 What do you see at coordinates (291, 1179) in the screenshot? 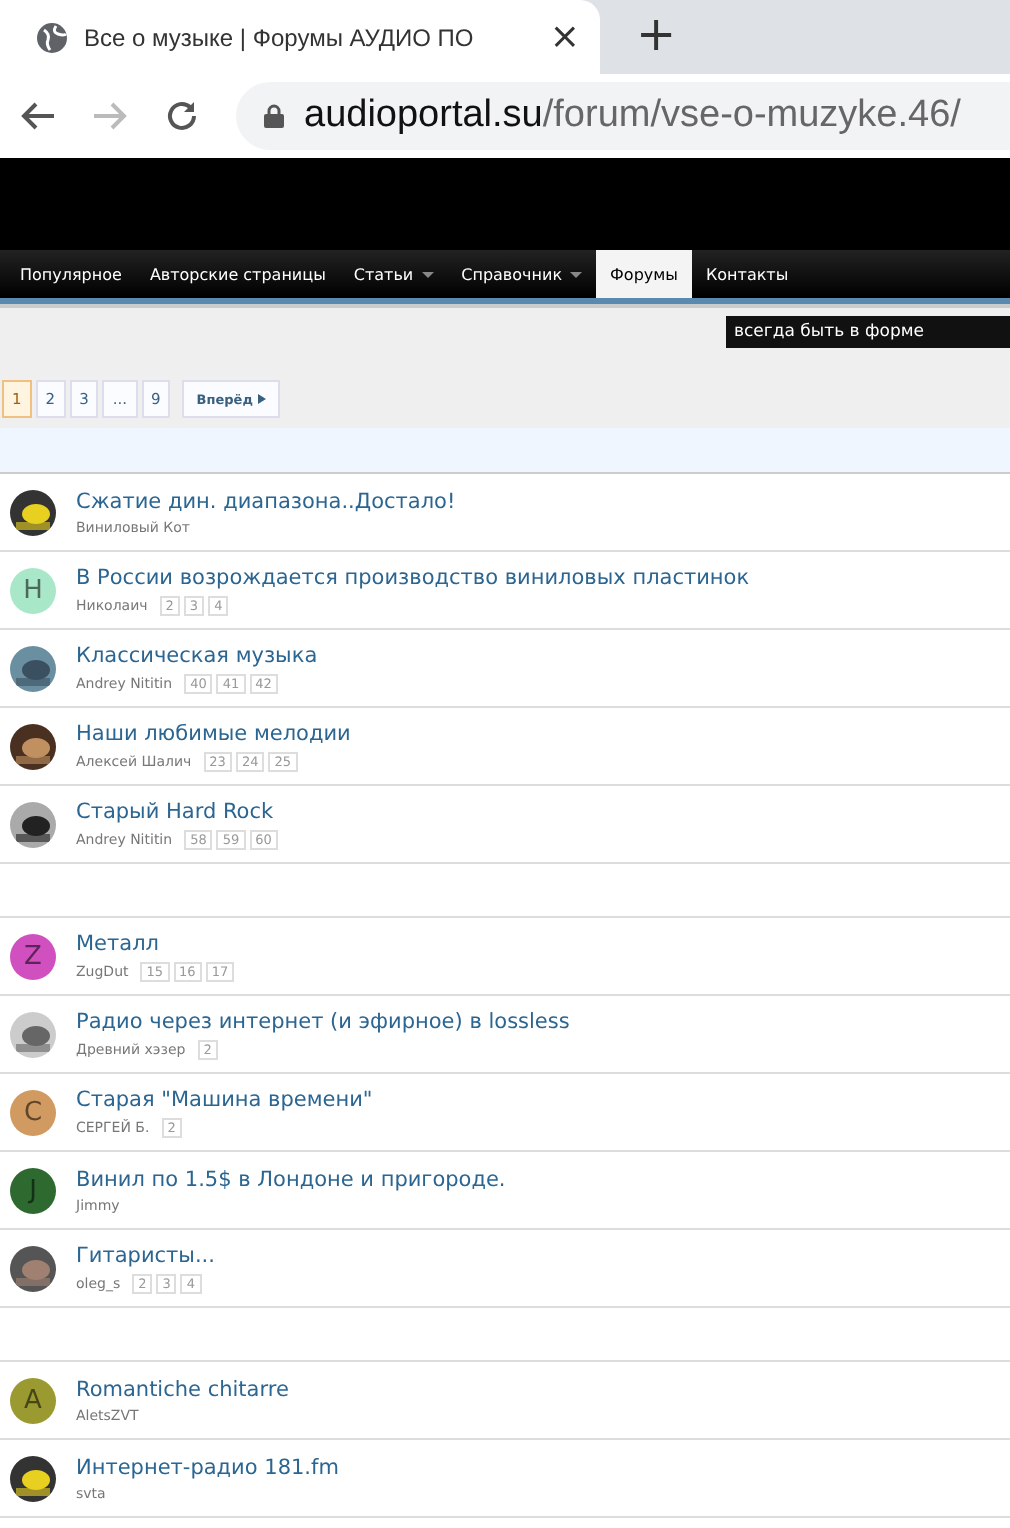
I see `thread-title: Винил по 1.5$ в Лондоне и пригороде.` at bounding box center [291, 1179].